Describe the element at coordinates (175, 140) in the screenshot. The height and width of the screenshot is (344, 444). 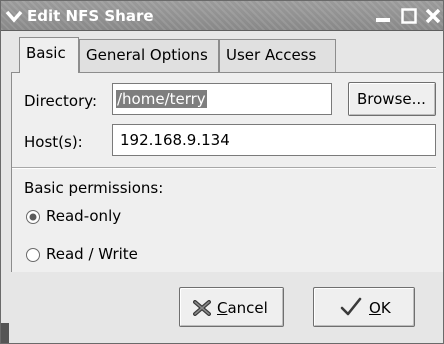
I see `host-value: 192.168.9.134` at that location.